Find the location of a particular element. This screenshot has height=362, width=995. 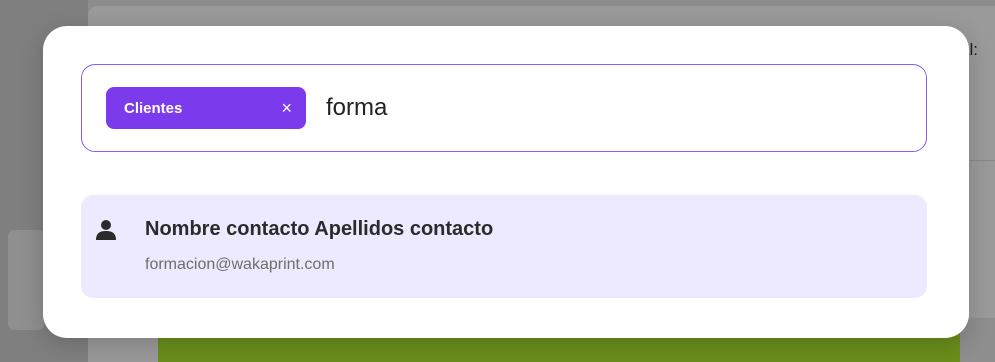

close-icon: × is located at coordinates (286, 108).